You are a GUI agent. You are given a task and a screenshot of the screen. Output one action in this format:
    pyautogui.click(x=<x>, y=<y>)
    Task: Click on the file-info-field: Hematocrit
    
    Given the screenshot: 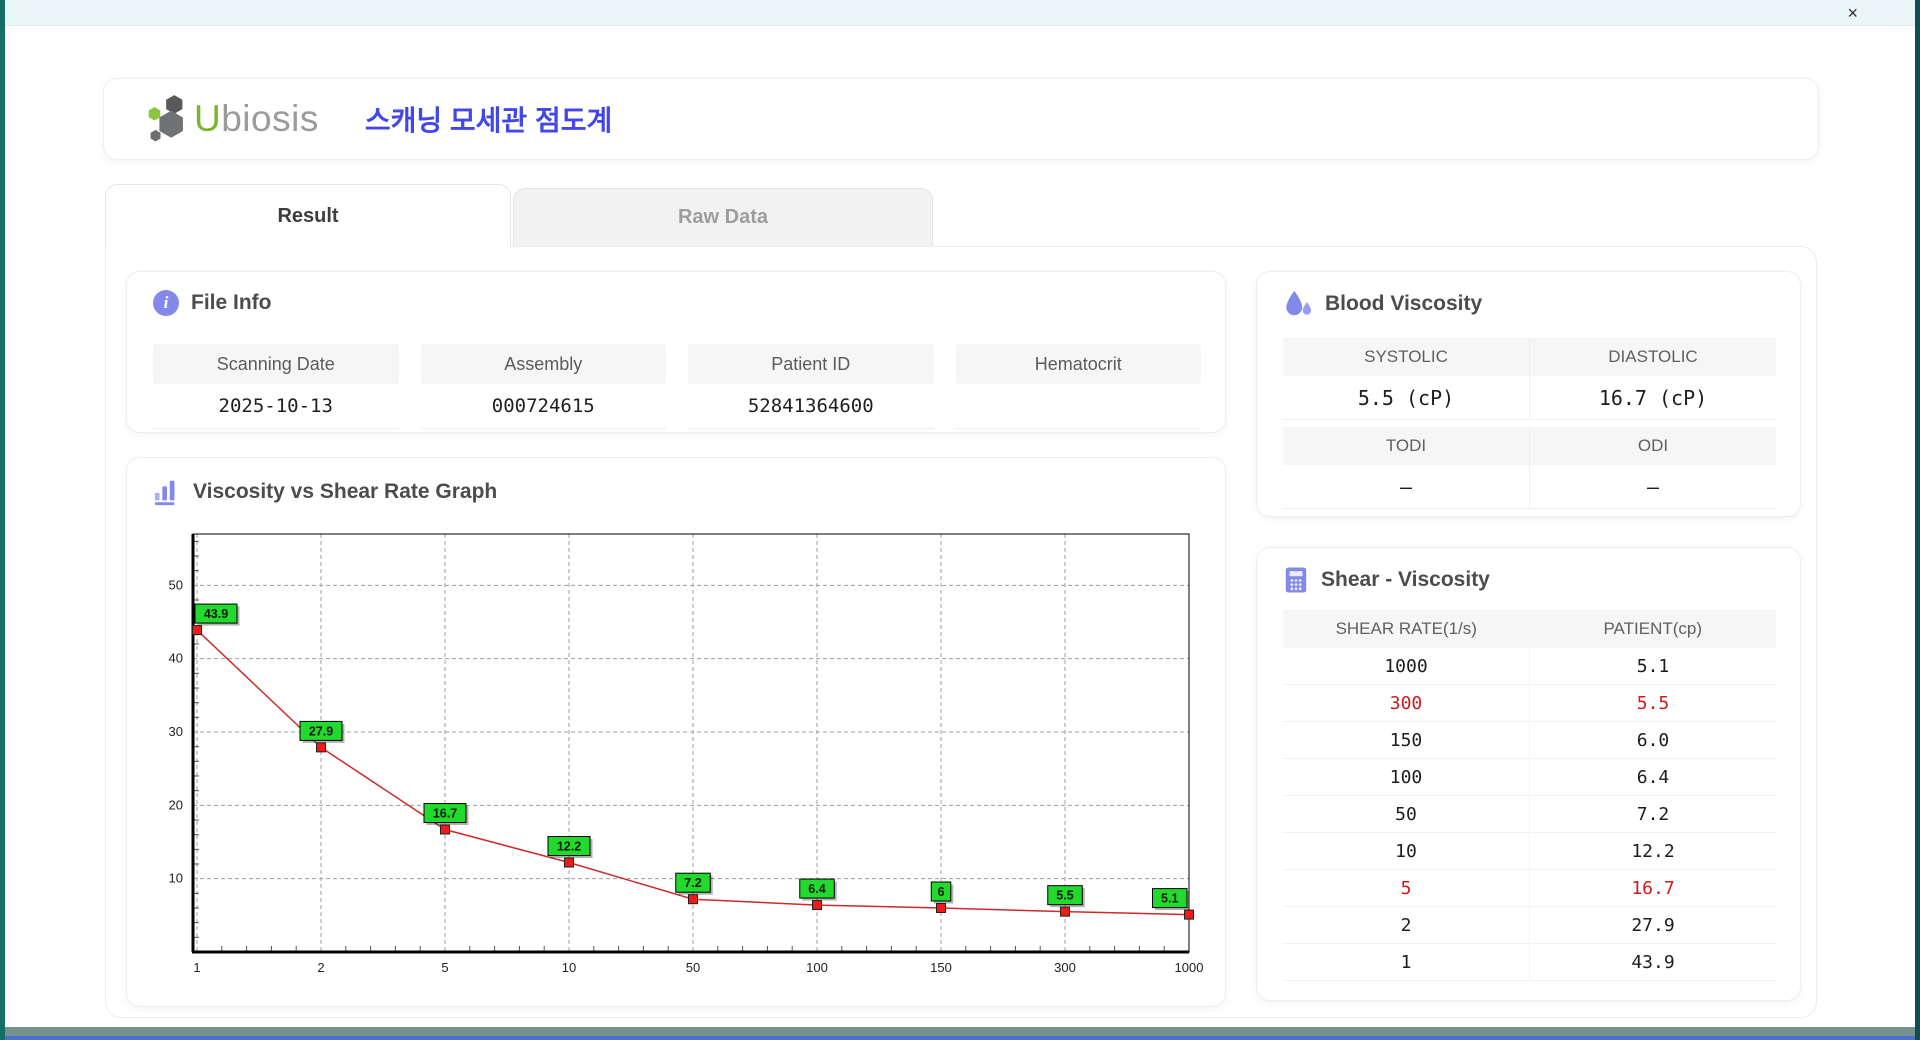 What is the action you would take?
    pyautogui.click(x=1078, y=386)
    